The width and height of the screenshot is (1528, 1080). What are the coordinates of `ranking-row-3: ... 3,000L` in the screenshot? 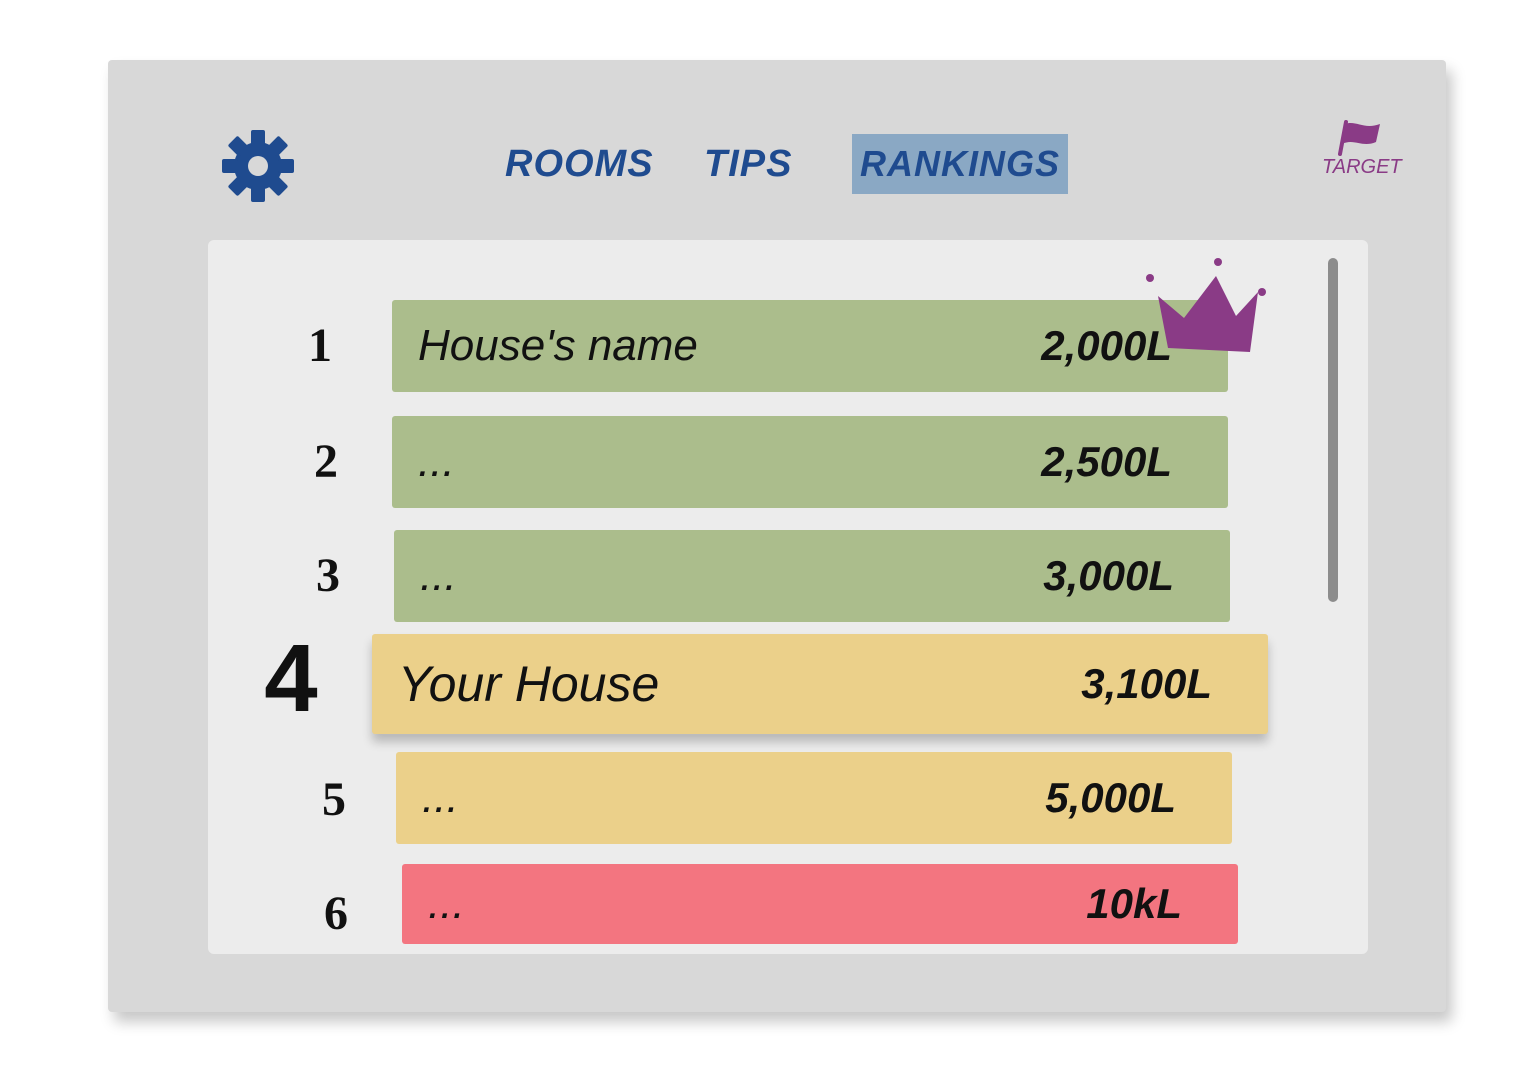 It's located at (812, 576).